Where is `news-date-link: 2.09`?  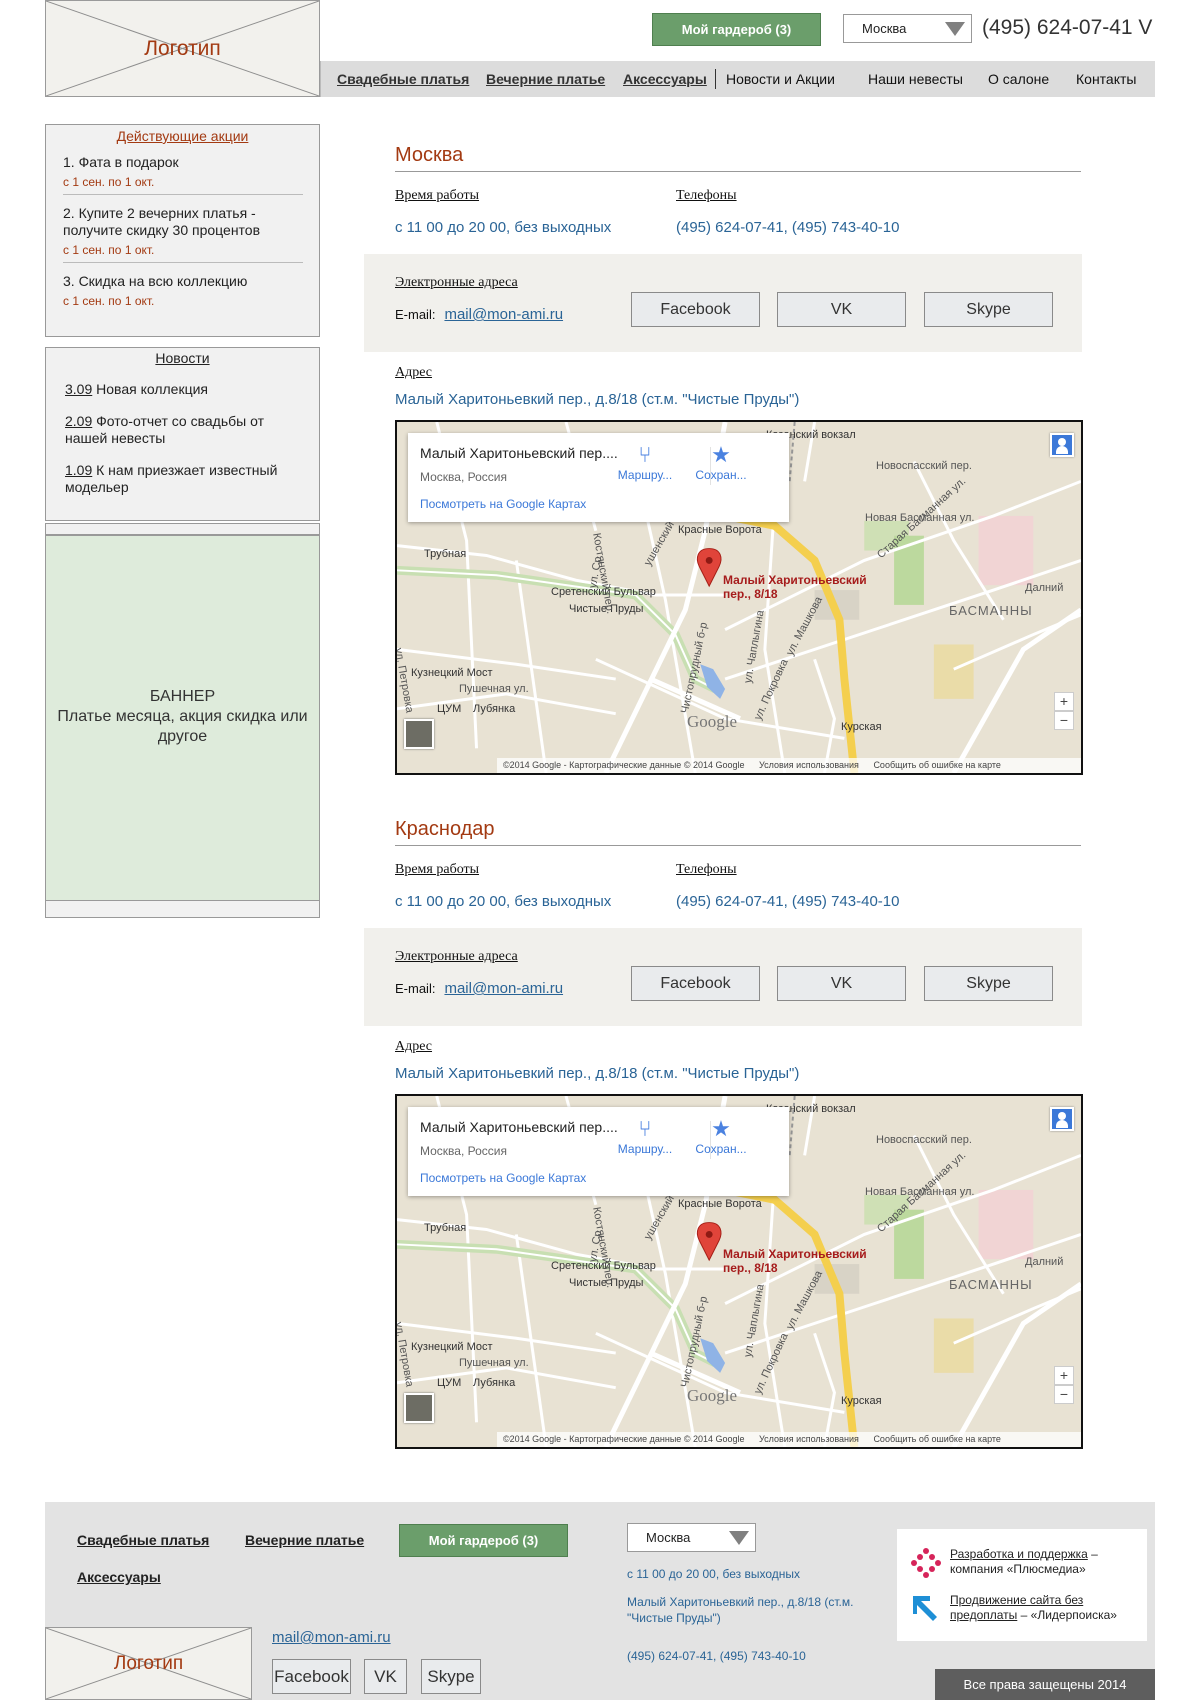 news-date-link: 2.09 is located at coordinates (78, 421).